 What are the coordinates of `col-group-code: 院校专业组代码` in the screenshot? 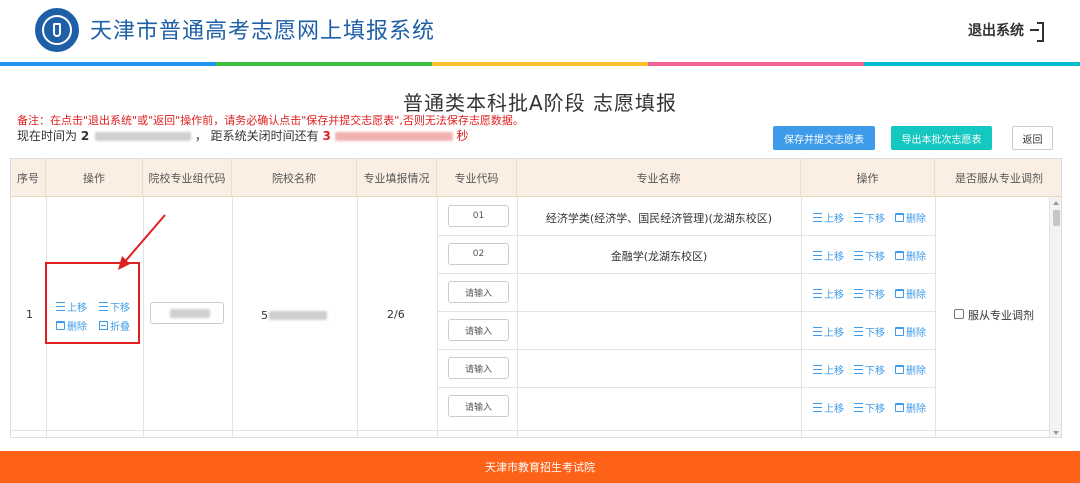 It's located at (187, 178).